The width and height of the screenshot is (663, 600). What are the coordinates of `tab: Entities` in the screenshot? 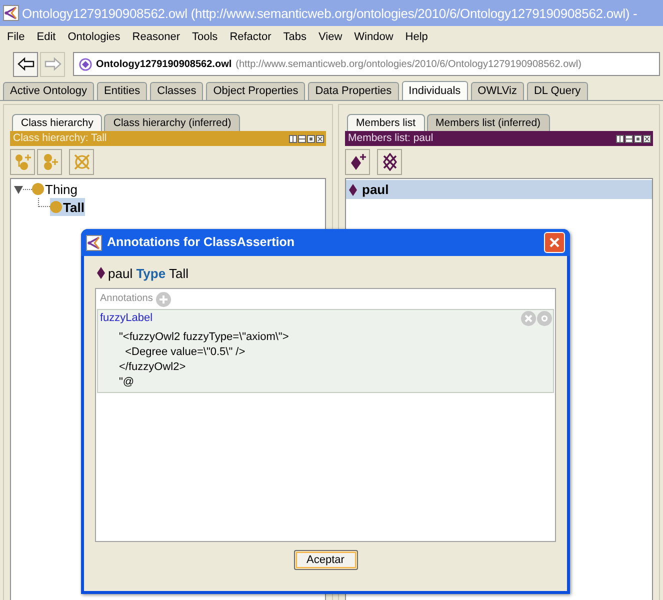 It's located at (122, 91).